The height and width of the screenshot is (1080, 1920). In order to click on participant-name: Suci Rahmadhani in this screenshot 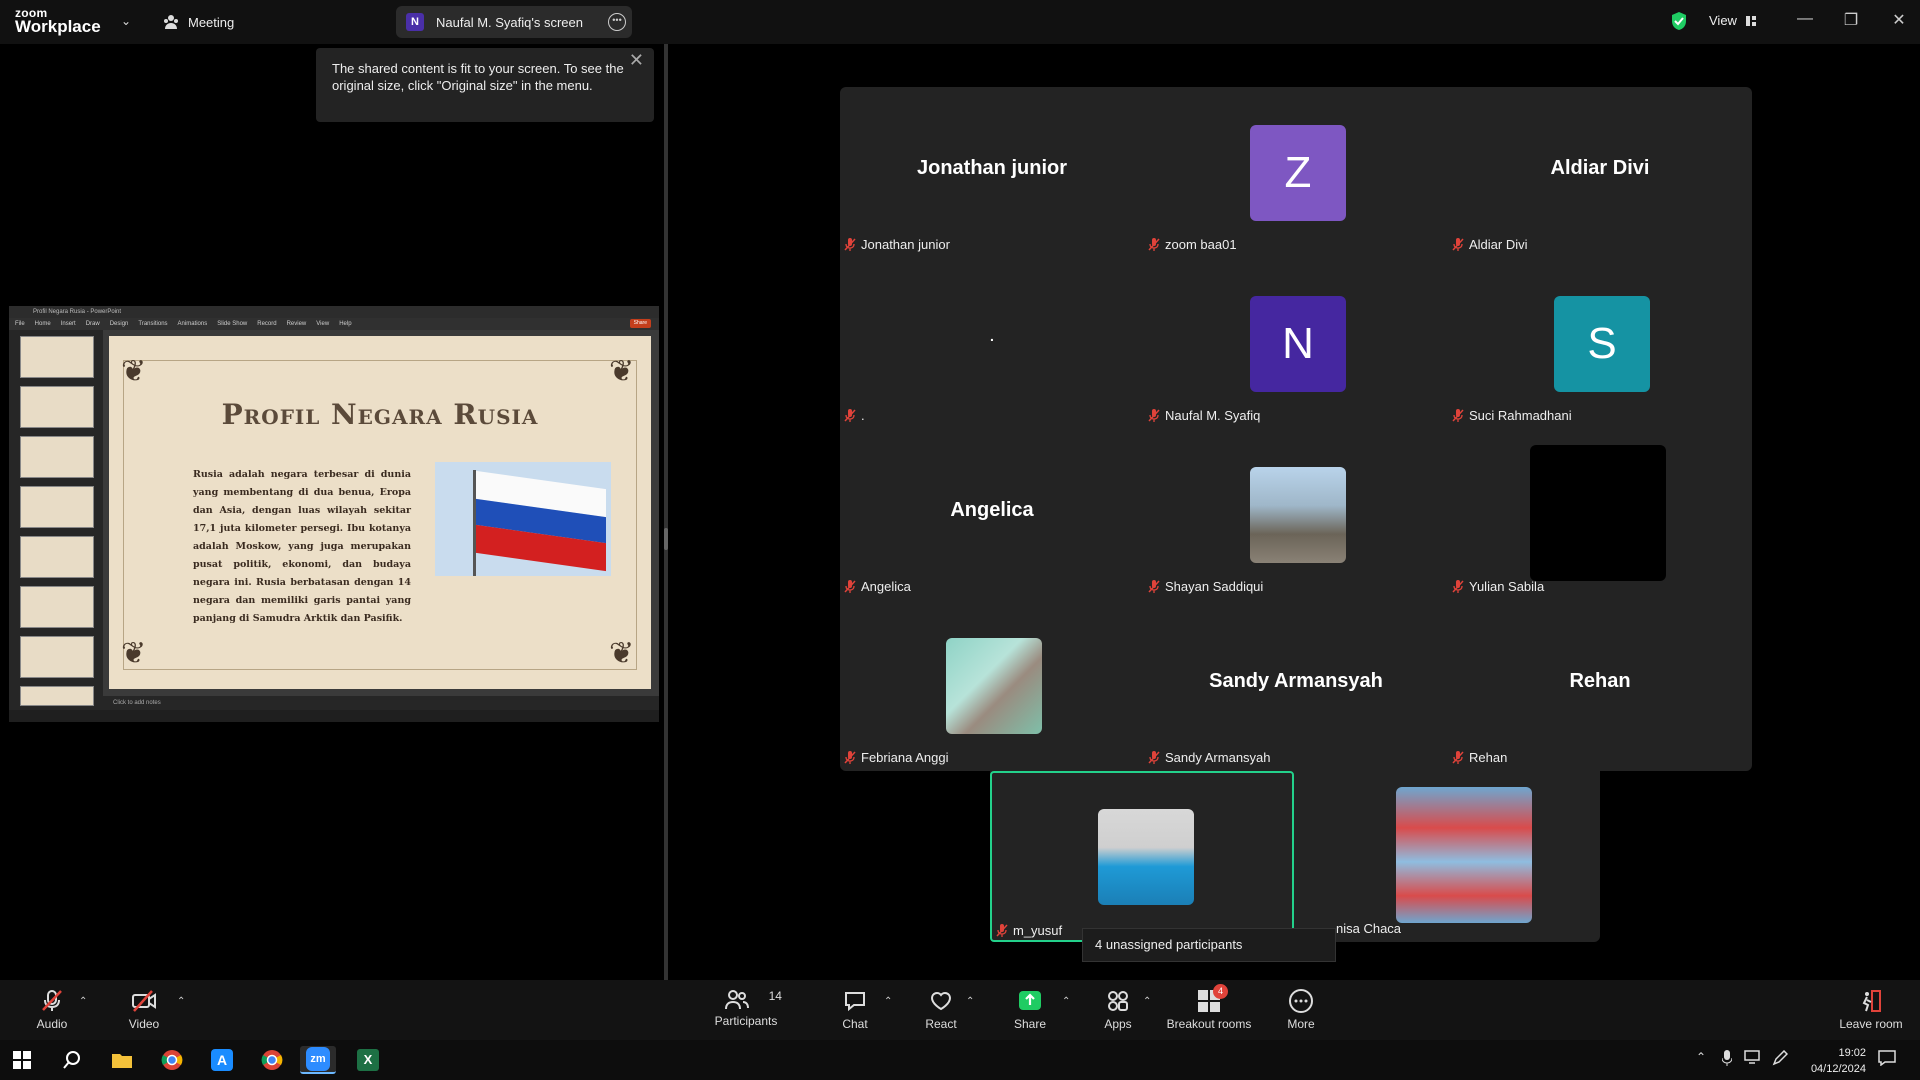, I will do `click(1520, 415)`.